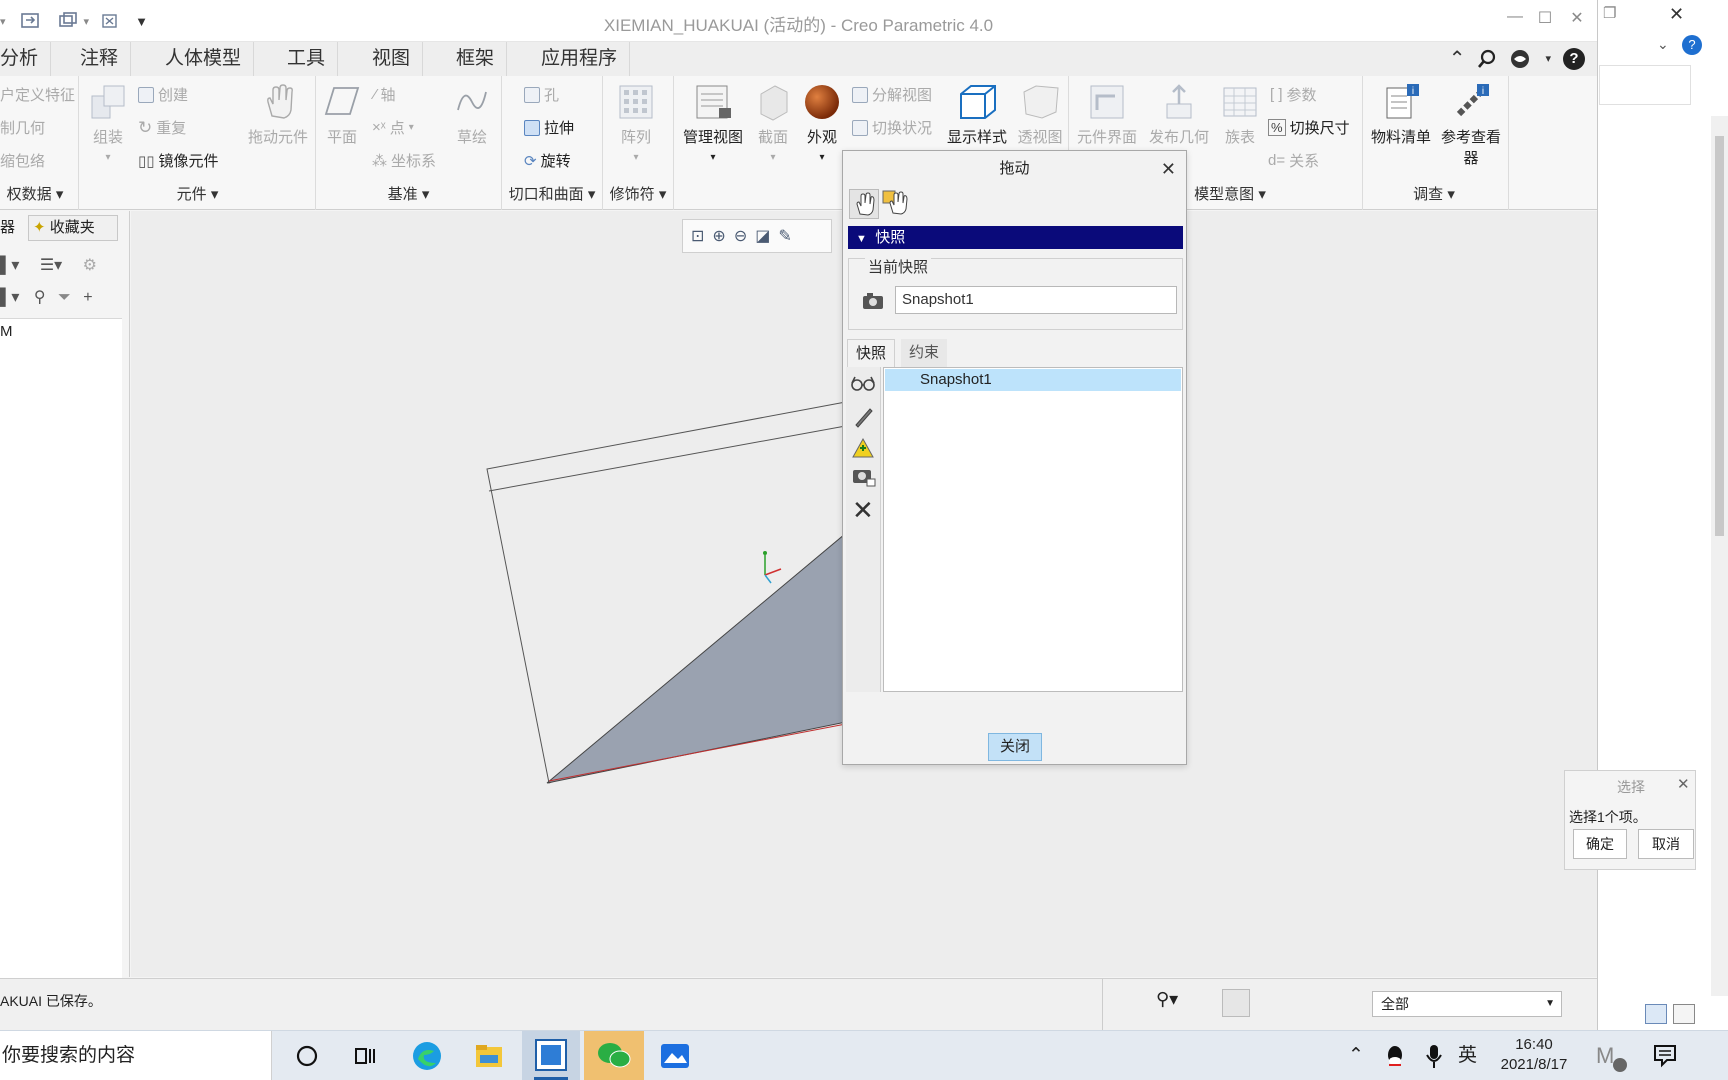 This screenshot has height=1080, width=1728. What do you see at coordinates (136, 1055) in the screenshot?
I see `taskbar-search-input: 你要搜索的内容` at bounding box center [136, 1055].